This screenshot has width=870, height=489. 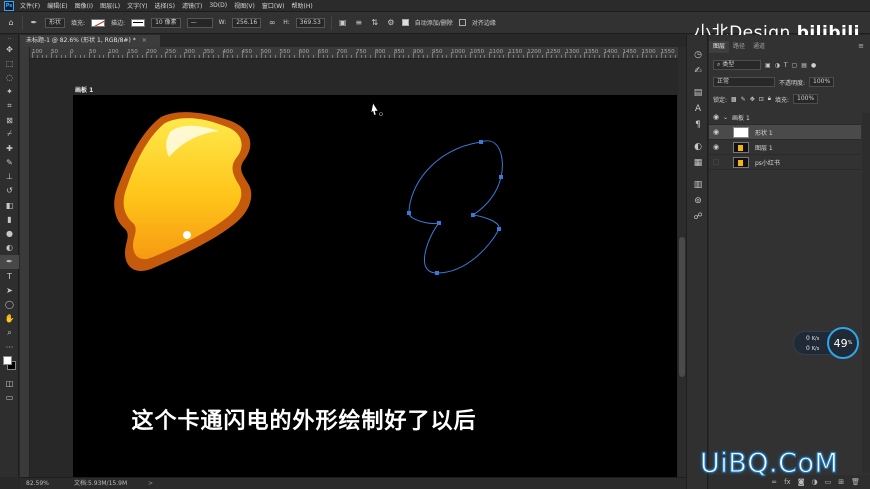 I want to click on character-icon: A, so click(x=698, y=109).